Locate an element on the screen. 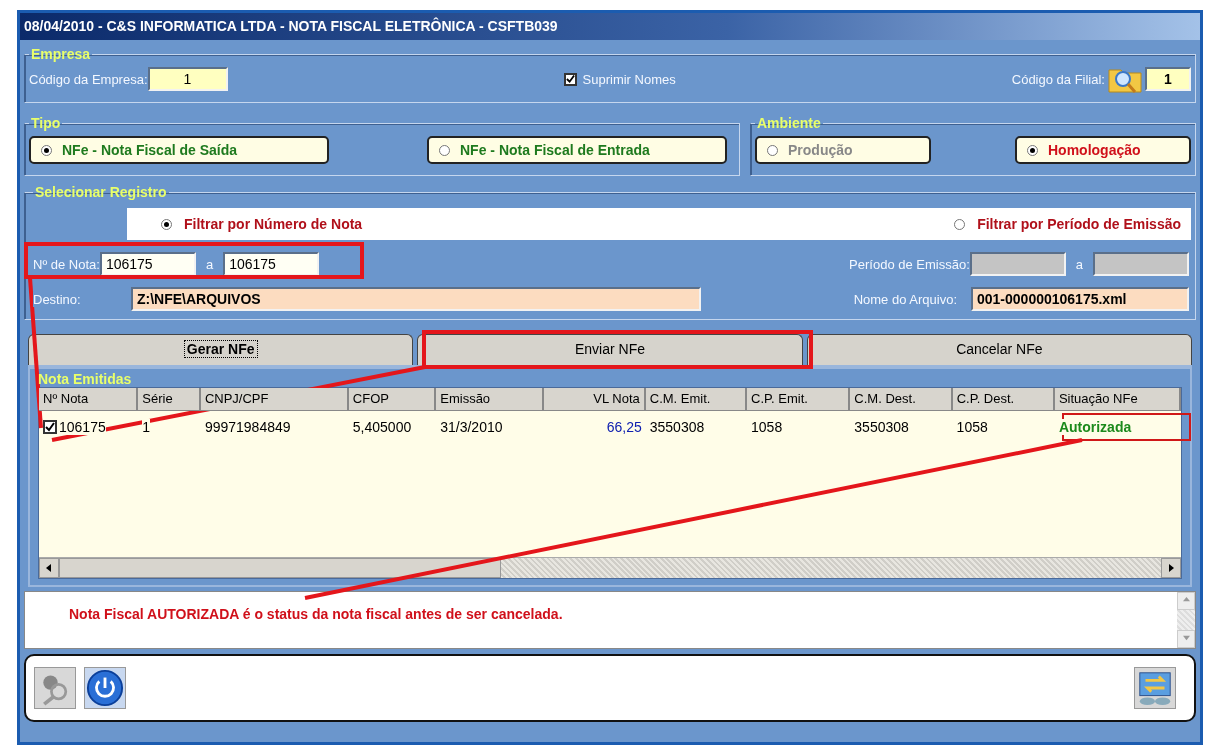 This screenshot has width=1210, height=751. input-field: Z:\NFE\ARQUIVOS is located at coordinates (416, 299).